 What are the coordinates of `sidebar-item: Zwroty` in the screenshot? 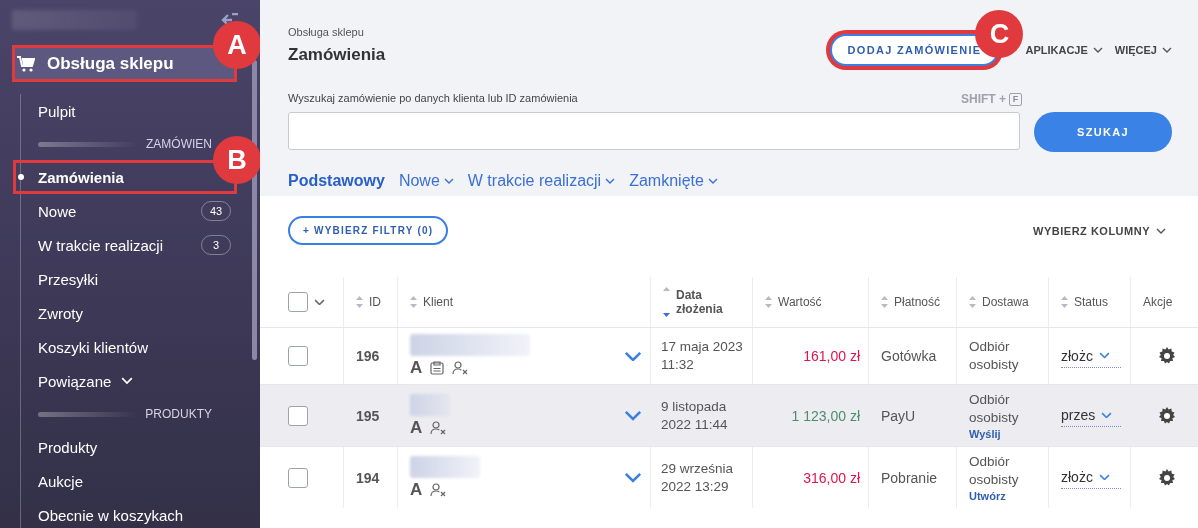 It's located at (125, 313).